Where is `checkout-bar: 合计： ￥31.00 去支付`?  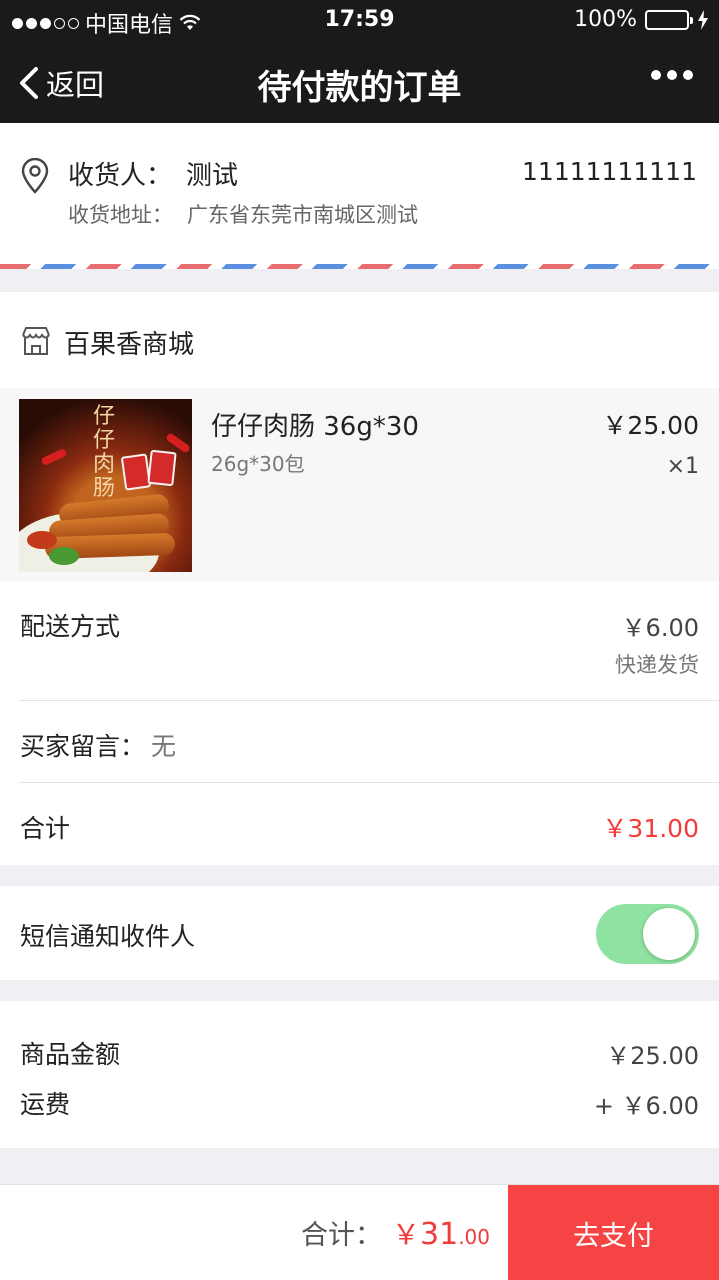
checkout-bar: 合计： ￥31.00 去支付 is located at coordinates (359, 1232).